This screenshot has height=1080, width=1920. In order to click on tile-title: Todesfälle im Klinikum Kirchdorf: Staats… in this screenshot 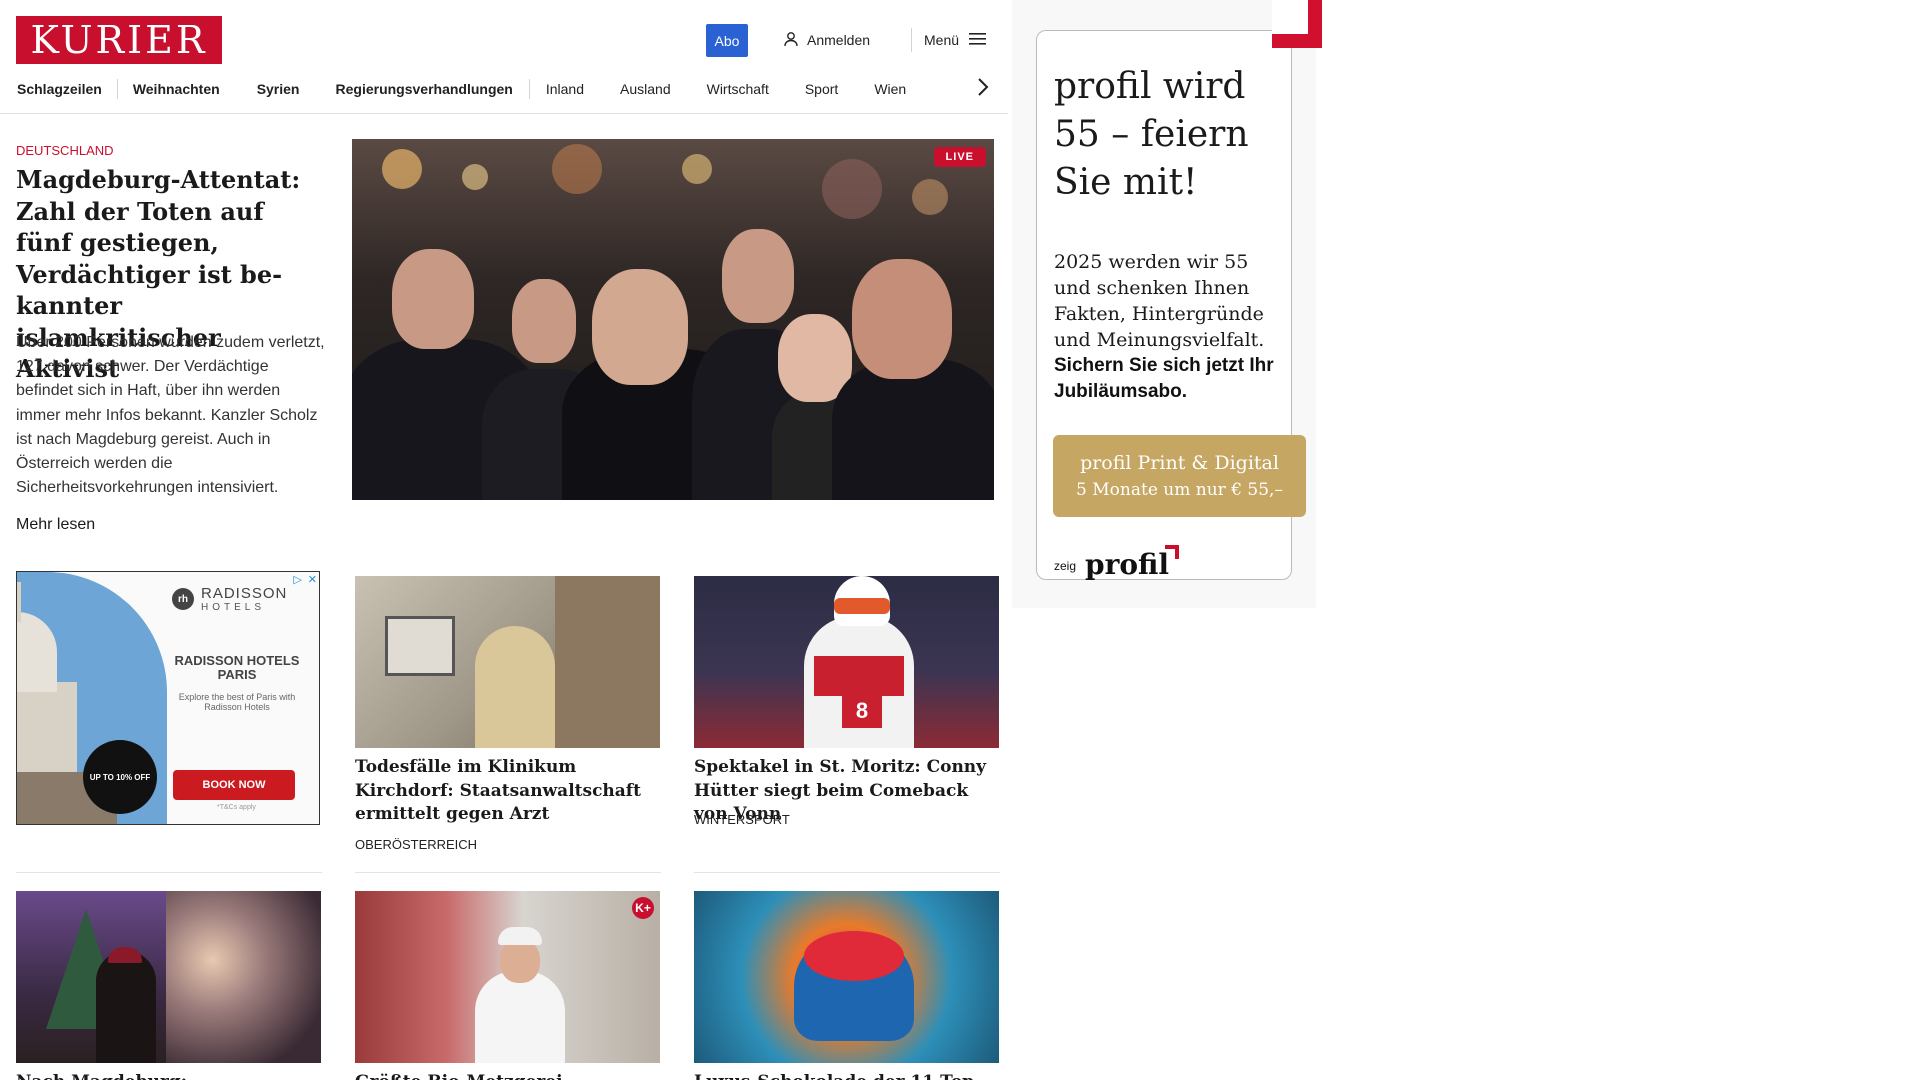, I will do `click(507, 791)`.